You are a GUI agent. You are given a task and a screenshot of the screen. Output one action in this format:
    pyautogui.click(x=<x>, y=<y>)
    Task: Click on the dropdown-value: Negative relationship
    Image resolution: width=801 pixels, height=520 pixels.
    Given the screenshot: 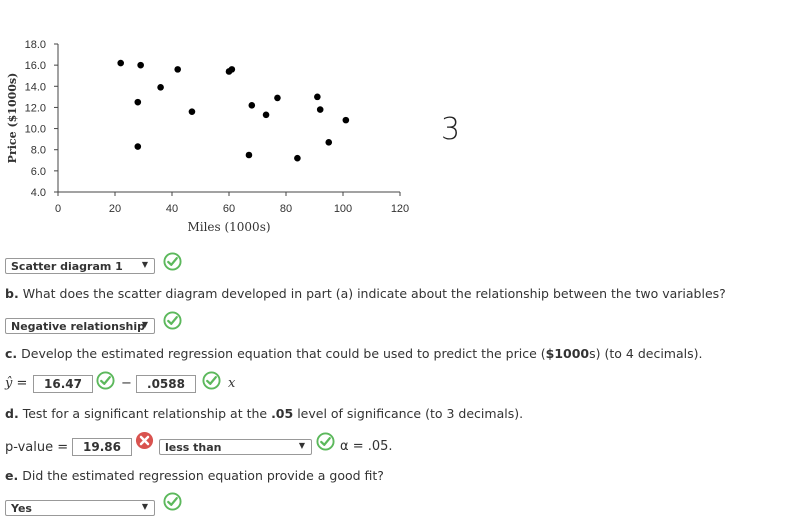 What is the action you would take?
    pyautogui.click(x=78, y=326)
    